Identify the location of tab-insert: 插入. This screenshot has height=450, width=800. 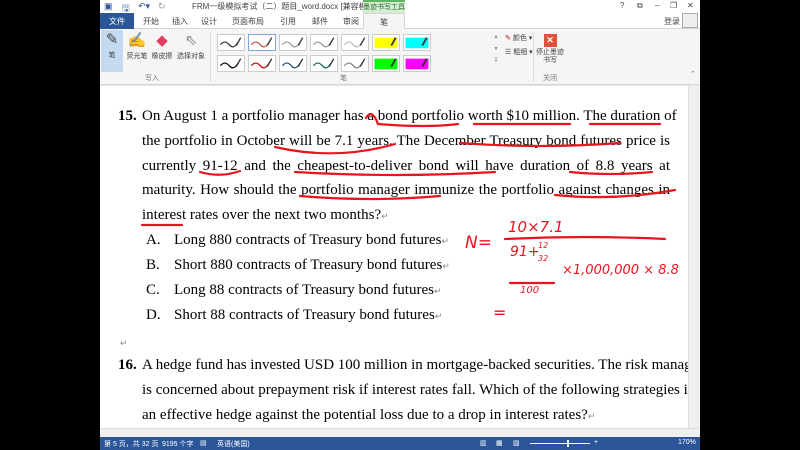
(180, 21).